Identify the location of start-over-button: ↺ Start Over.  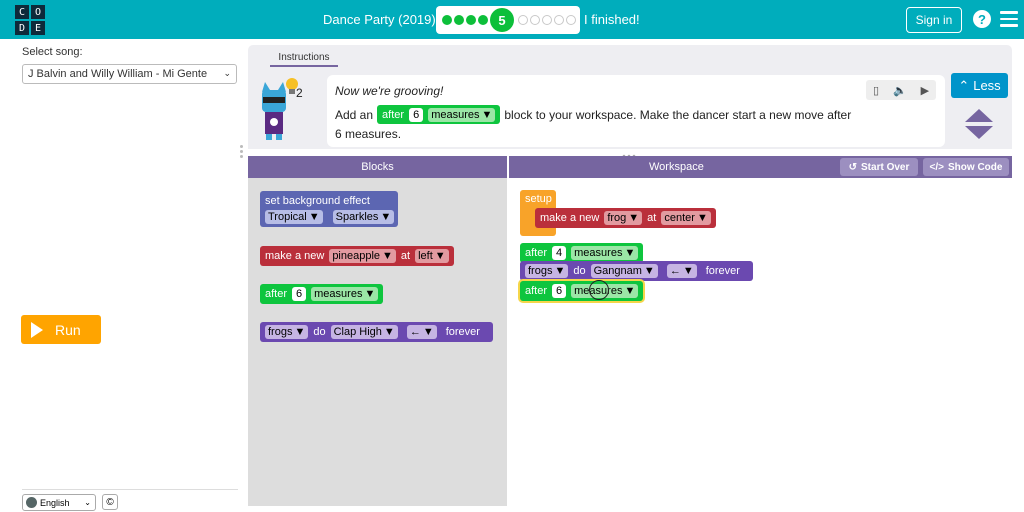
(879, 167).